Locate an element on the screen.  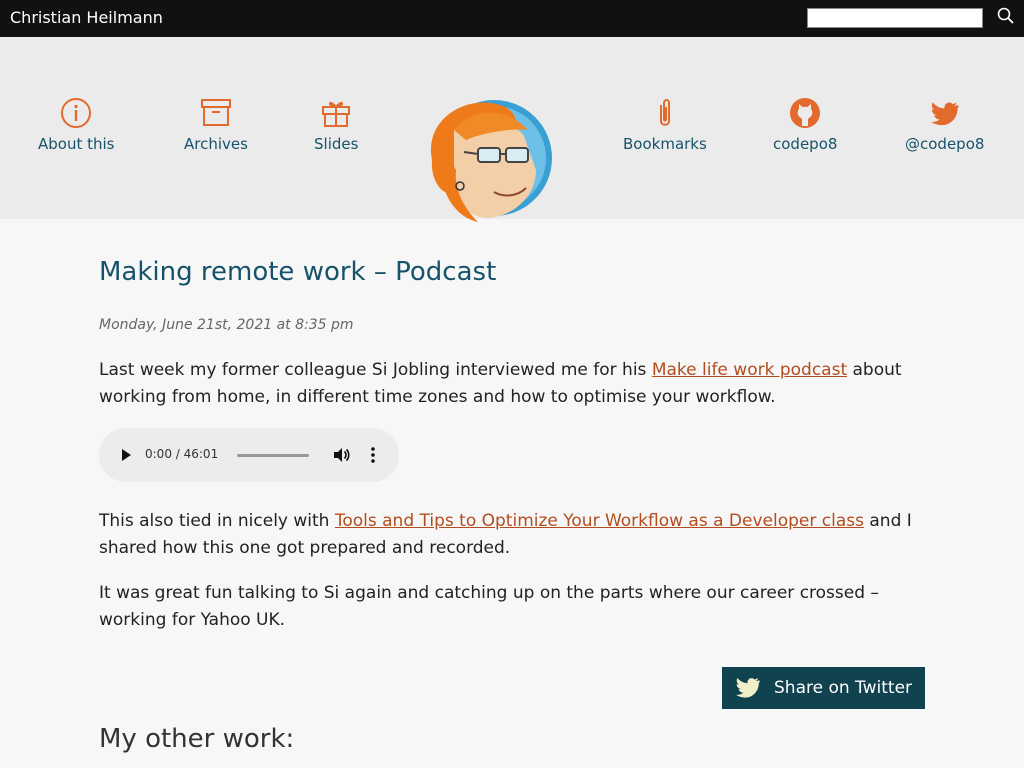
nav-bookmarks: Bookmarks is located at coordinates (665, 125).